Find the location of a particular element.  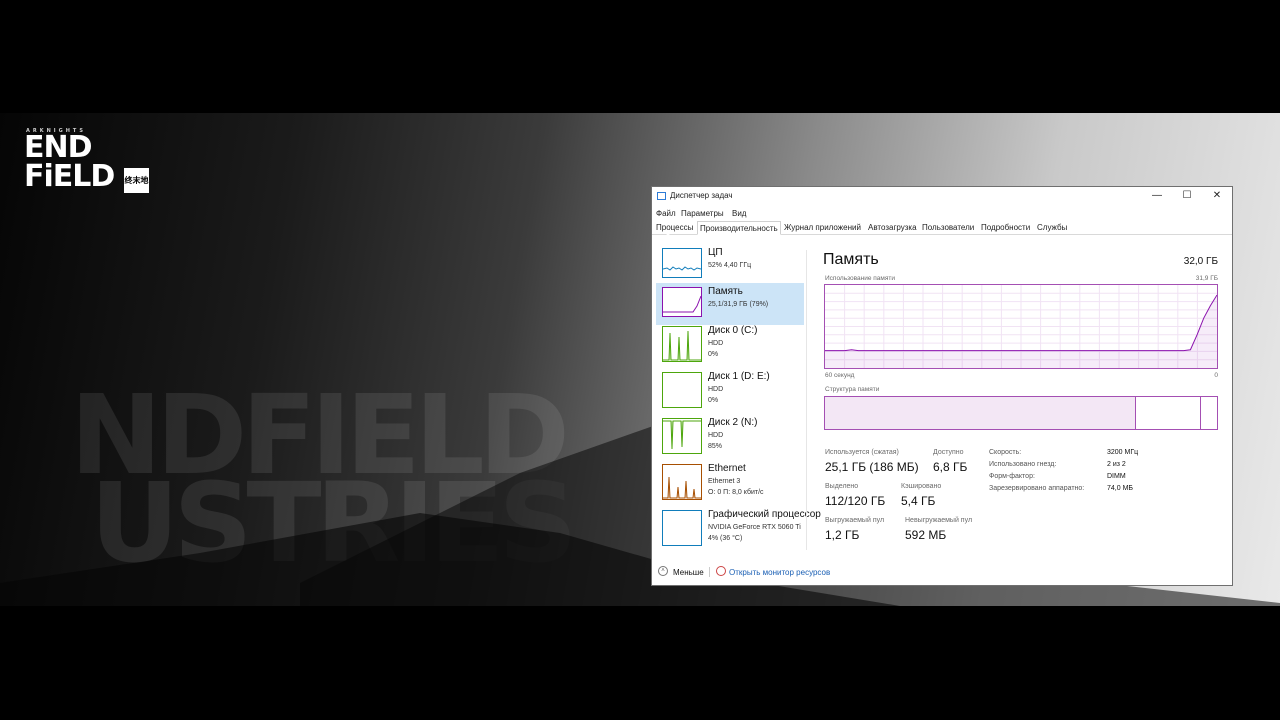

hw-reserved-value: 74,0 МБ is located at coordinates (1120, 488).